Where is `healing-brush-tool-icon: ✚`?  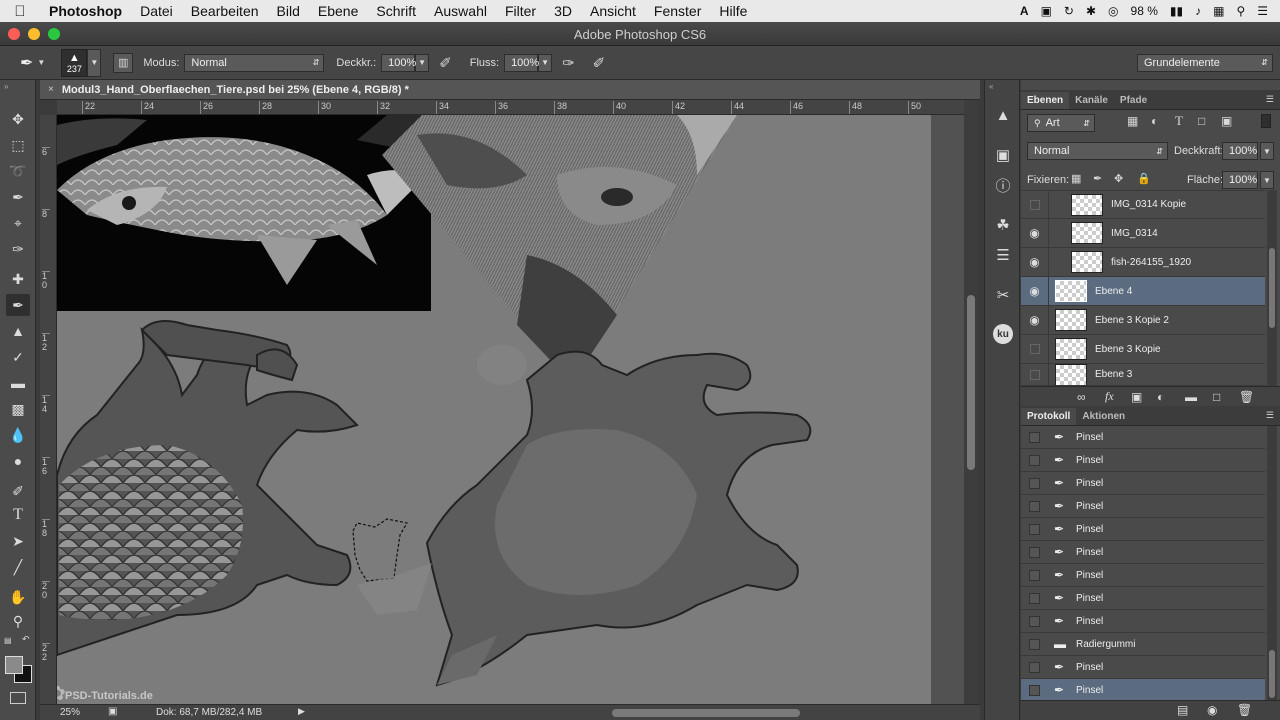
healing-brush-tool-icon: ✚ is located at coordinates (18, 279).